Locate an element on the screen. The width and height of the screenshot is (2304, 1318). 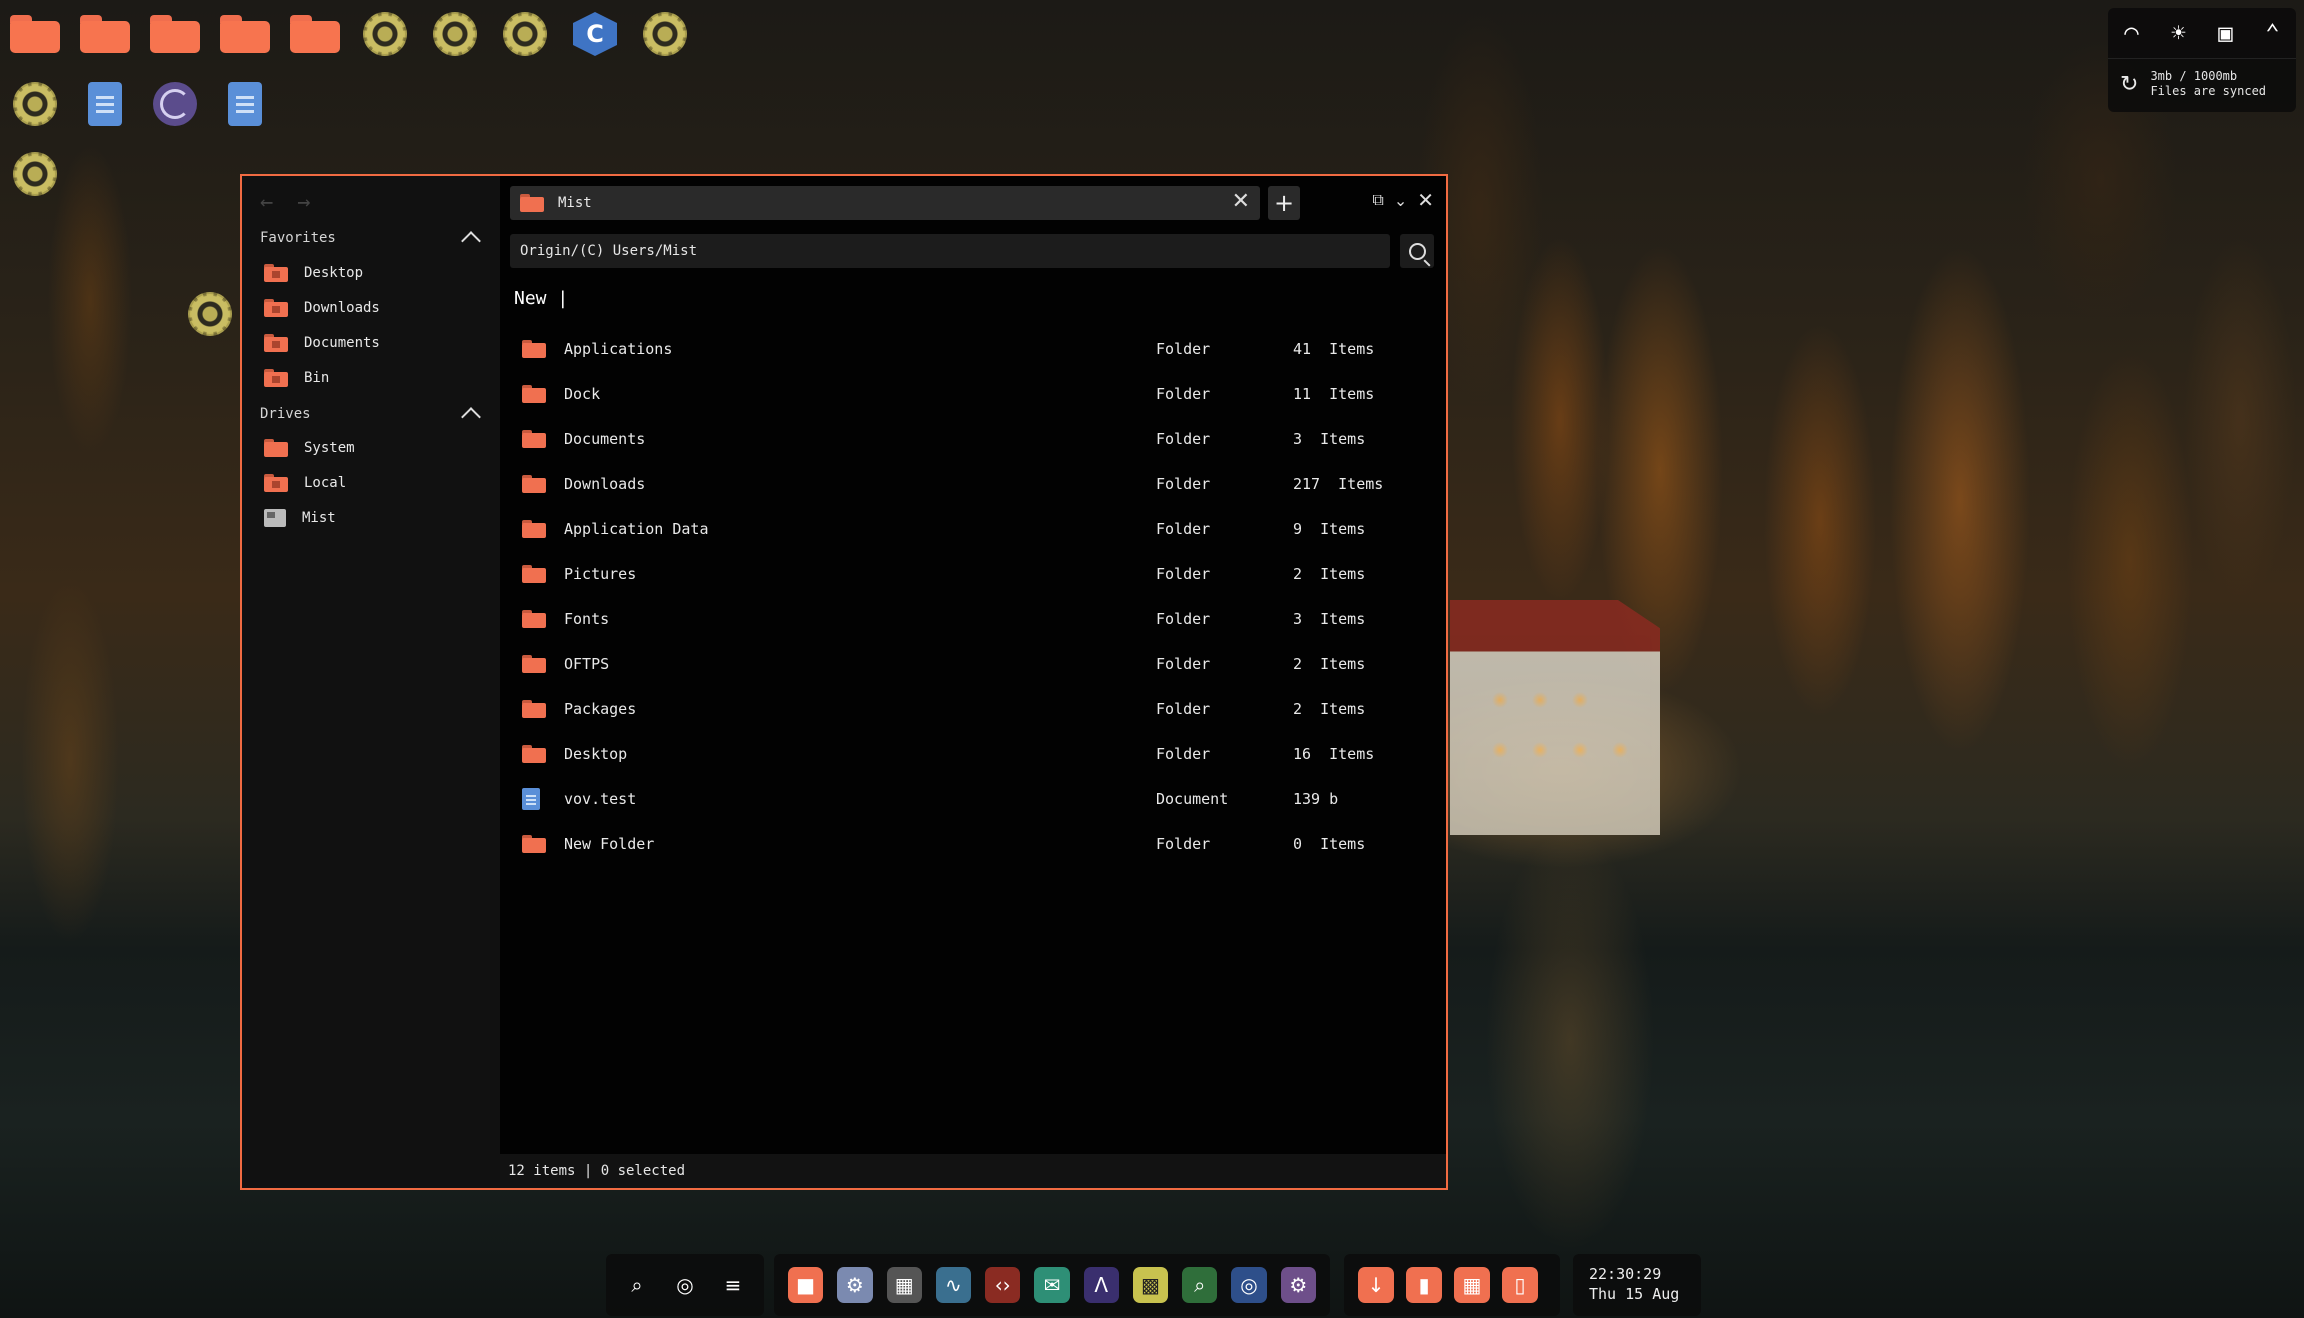
sidebar-item-system: System is located at coordinates (309, 448).